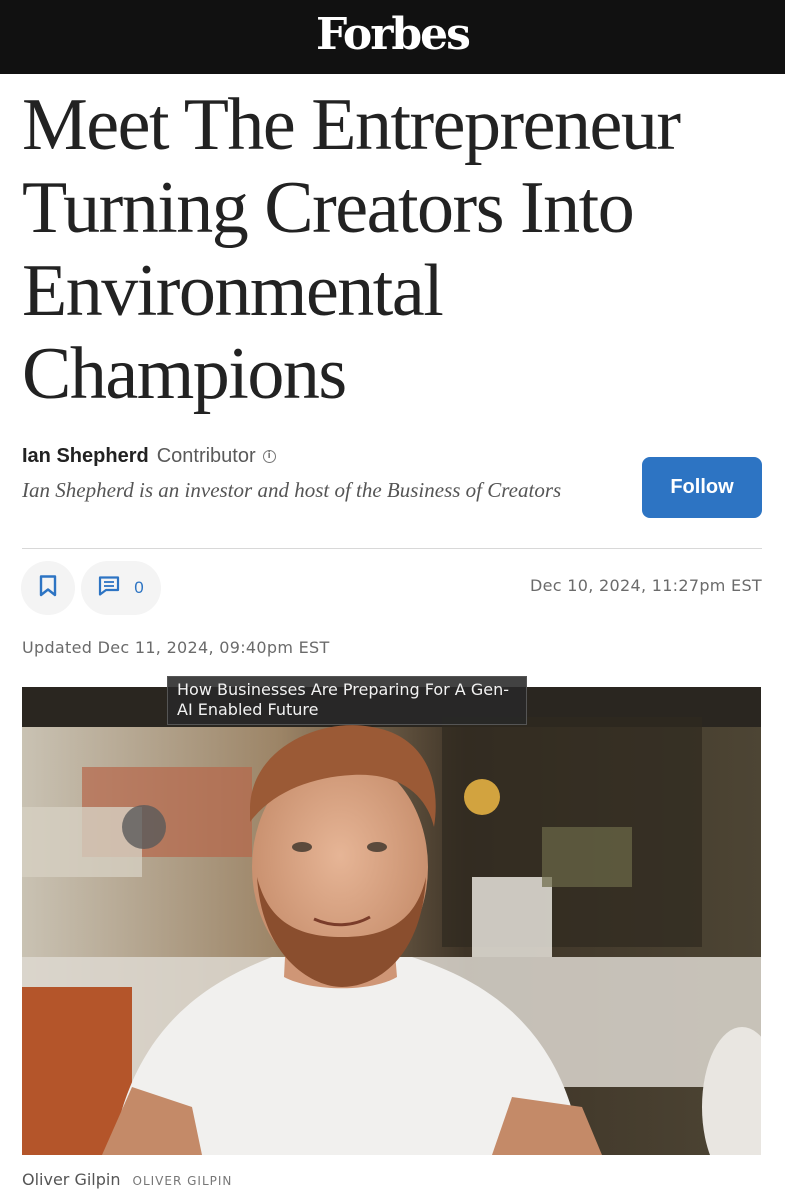 Image resolution: width=785 pixels, height=1200 pixels. I want to click on updated-date: Updated Dec 11, 2024, 09:40pm EST, so click(176, 647).